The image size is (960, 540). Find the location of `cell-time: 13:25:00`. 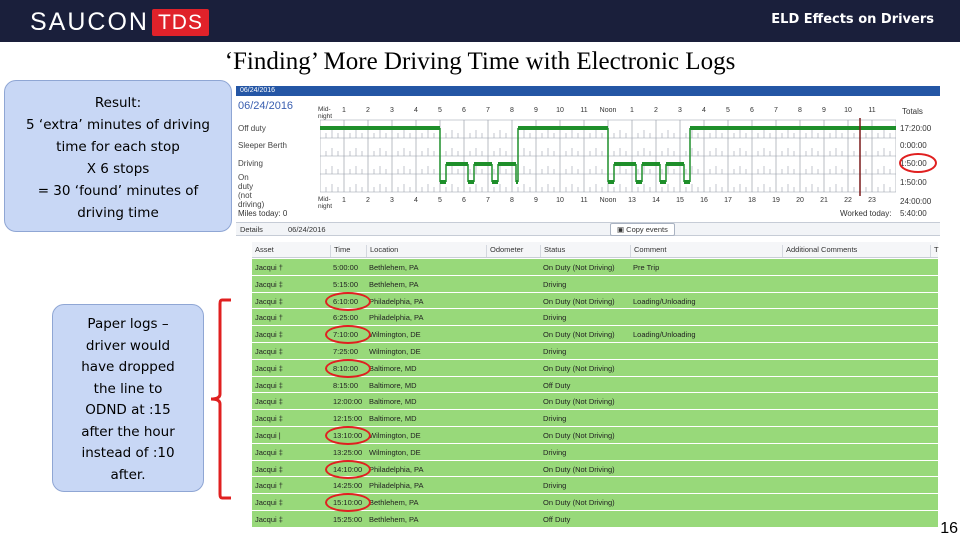

cell-time: 13:25:00 is located at coordinates (348, 452).